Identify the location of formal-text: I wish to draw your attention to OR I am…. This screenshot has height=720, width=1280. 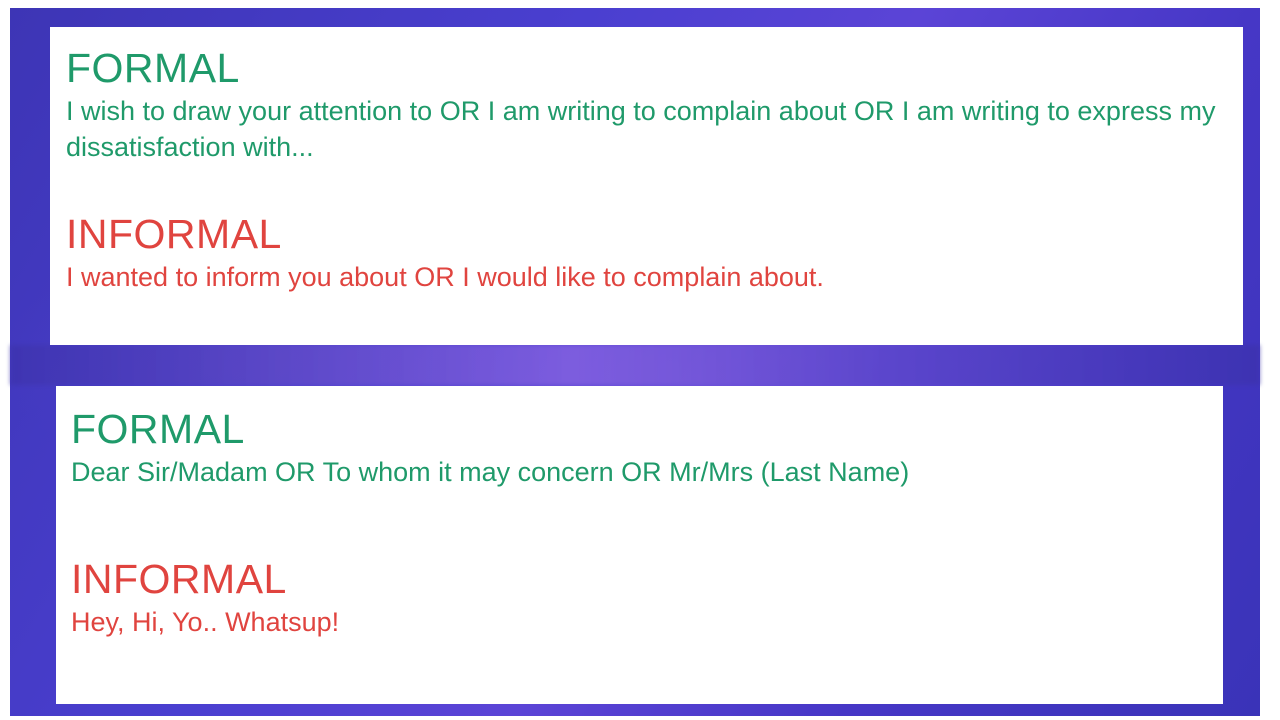
(641, 129).